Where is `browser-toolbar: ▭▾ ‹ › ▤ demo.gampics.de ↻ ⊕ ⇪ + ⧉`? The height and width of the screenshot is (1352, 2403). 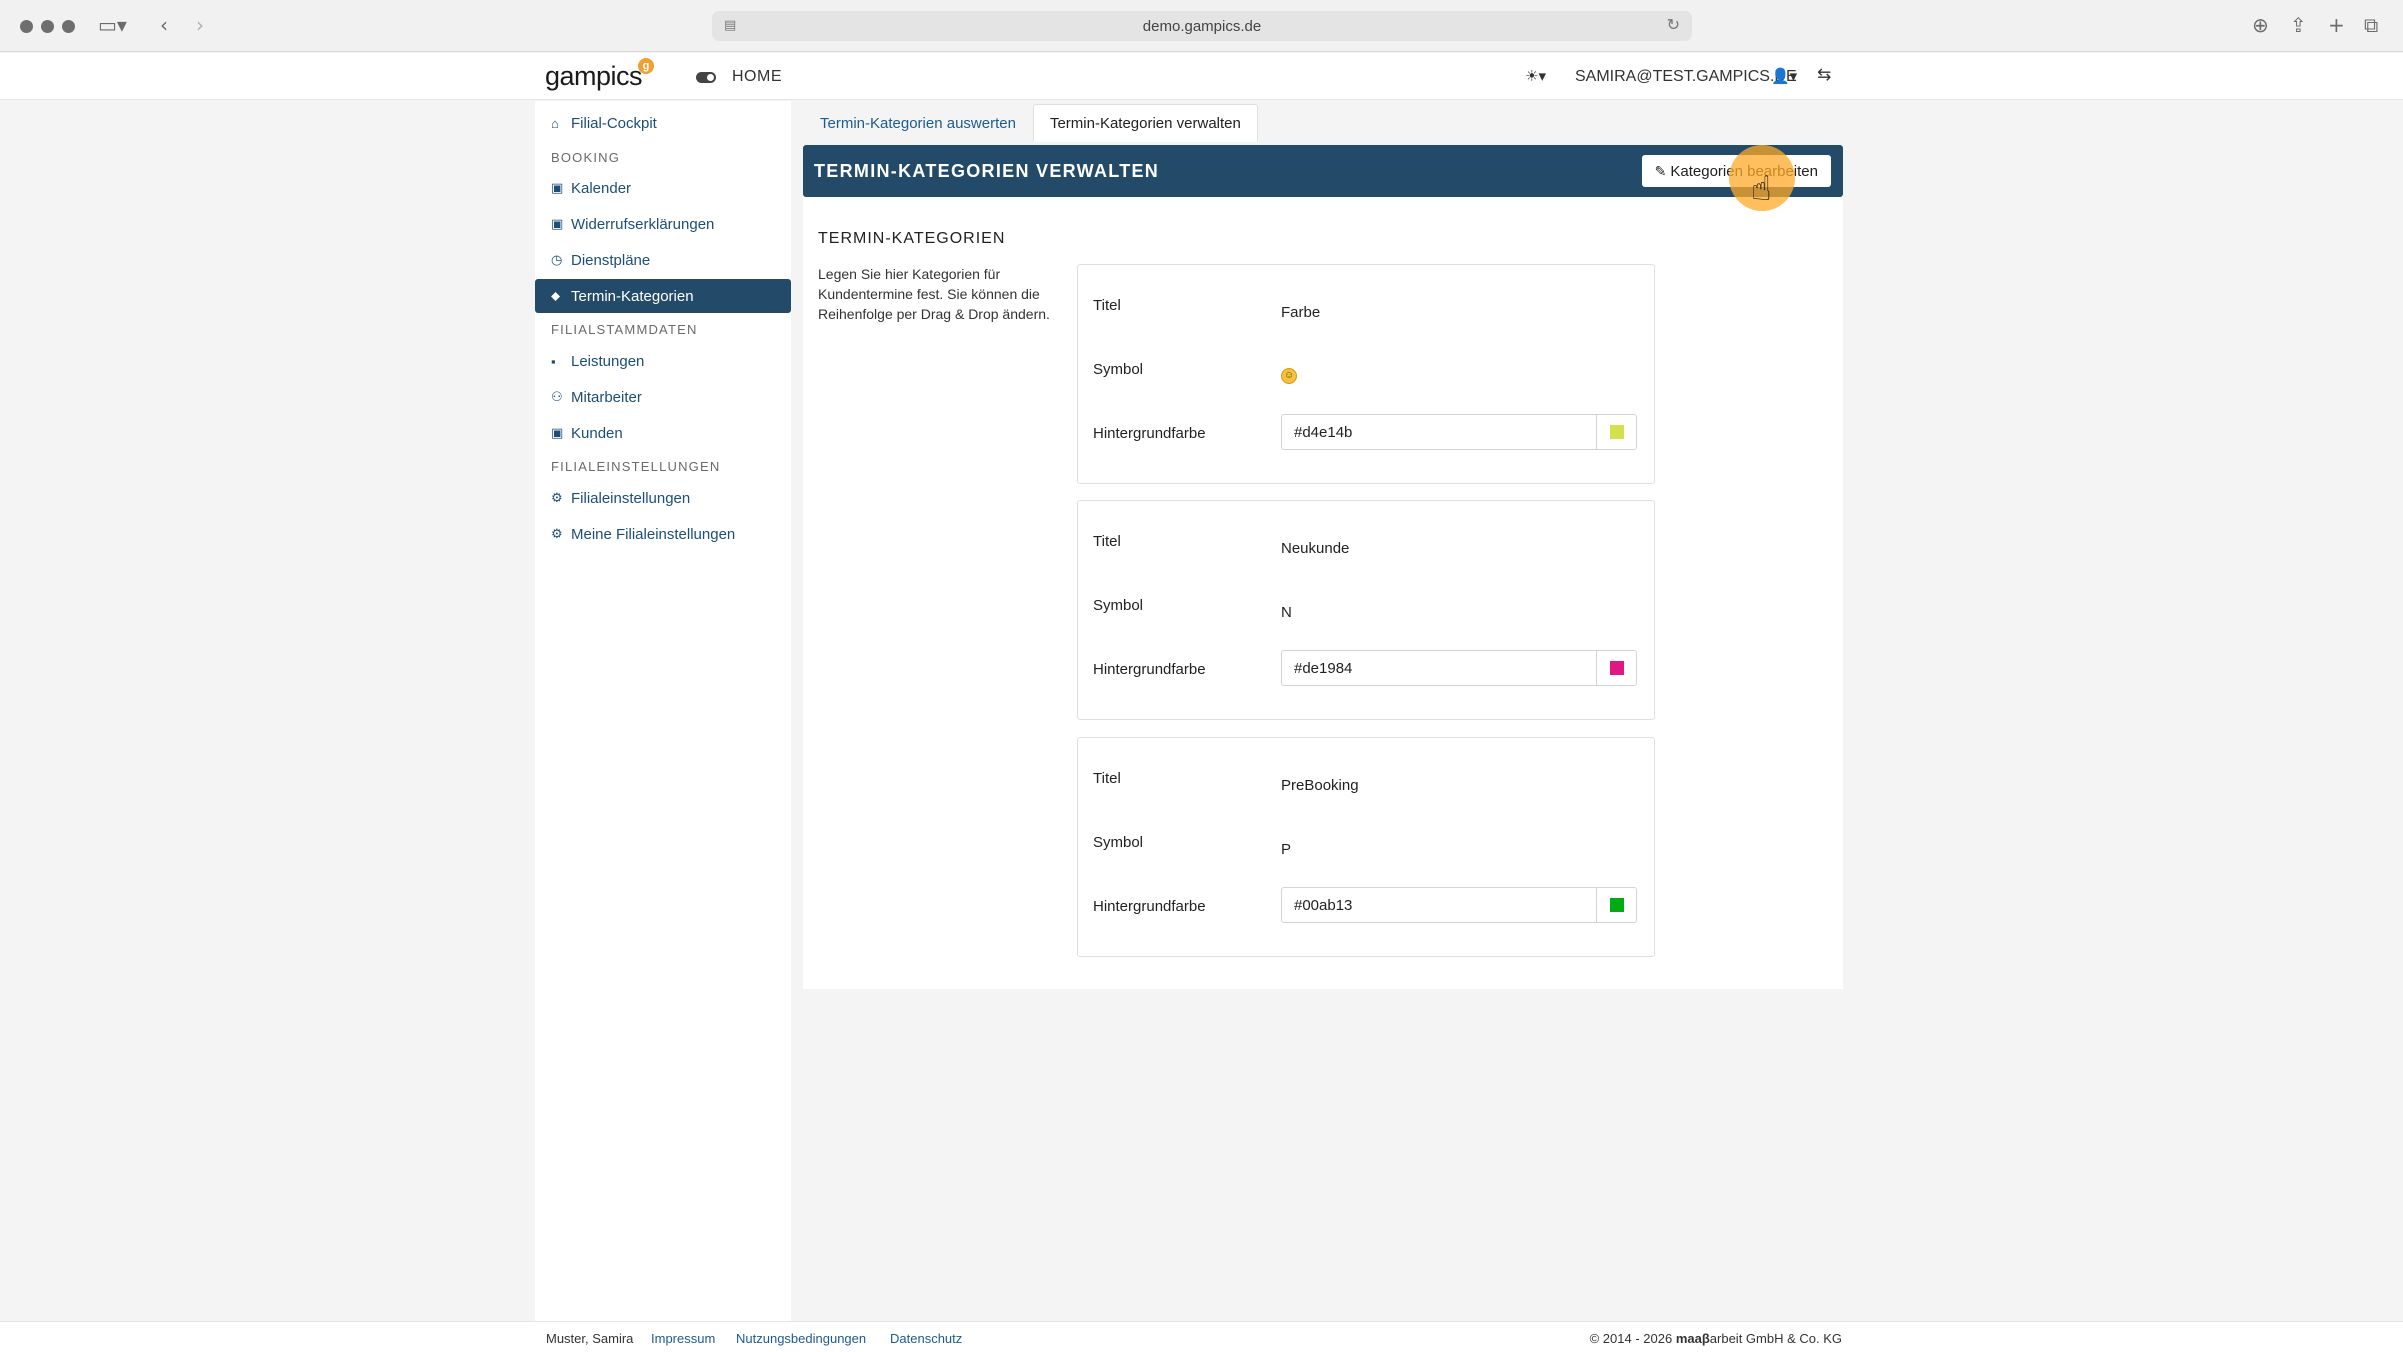 browser-toolbar: ▭▾ ‹ › ▤ demo.gampics.de ↻ ⊕ ⇪ + ⧉ is located at coordinates (1201, 26).